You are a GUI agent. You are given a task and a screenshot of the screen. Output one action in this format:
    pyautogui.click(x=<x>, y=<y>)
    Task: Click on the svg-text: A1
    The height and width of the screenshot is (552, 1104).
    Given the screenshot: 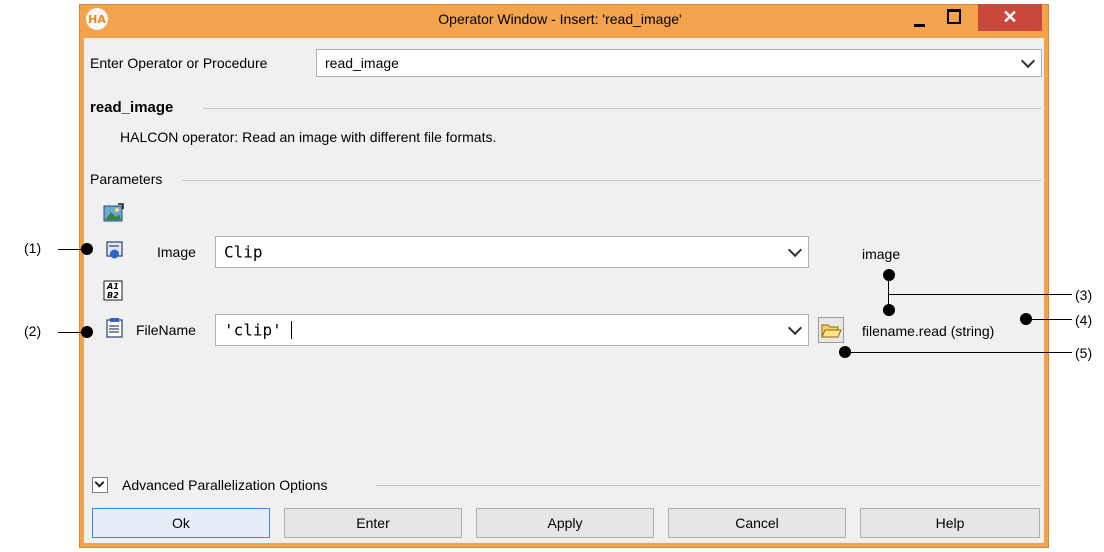 What is the action you would take?
    pyautogui.click(x=112, y=286)
    